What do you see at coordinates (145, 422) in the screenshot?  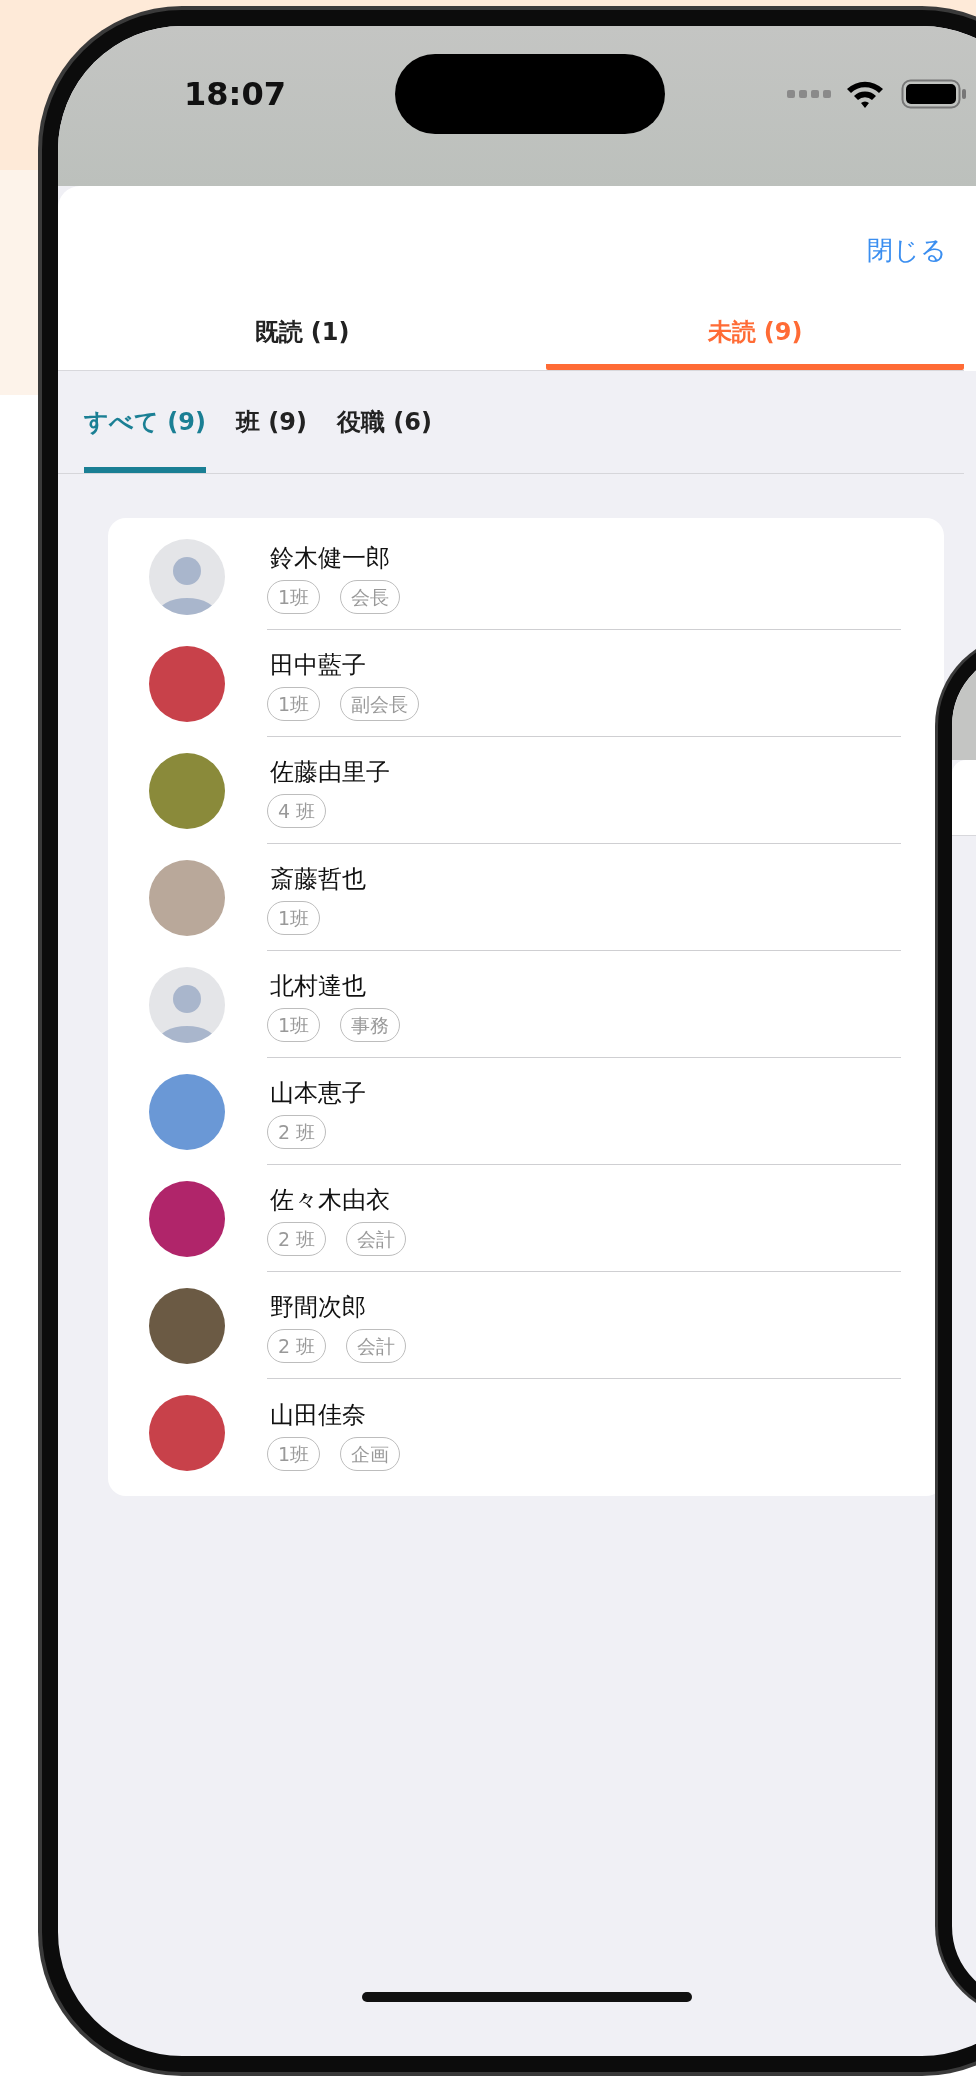 I see `filter-tab: すべて (9)` at bounding box center [145, 422].